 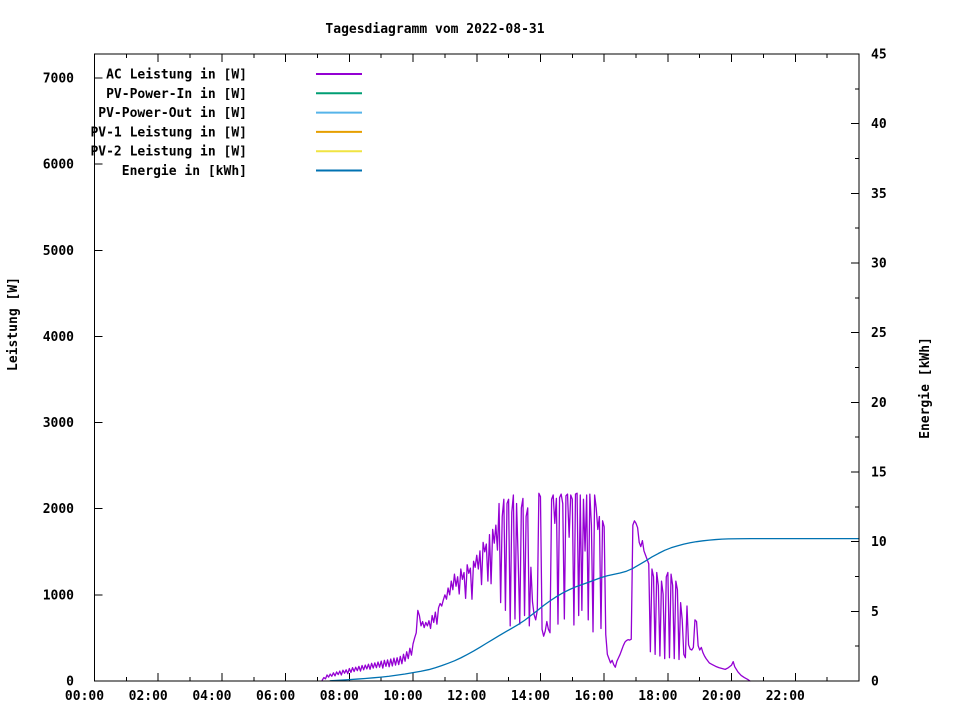 I want to click on legend-label: Energie in [kWh], so click(x=184, y=171).